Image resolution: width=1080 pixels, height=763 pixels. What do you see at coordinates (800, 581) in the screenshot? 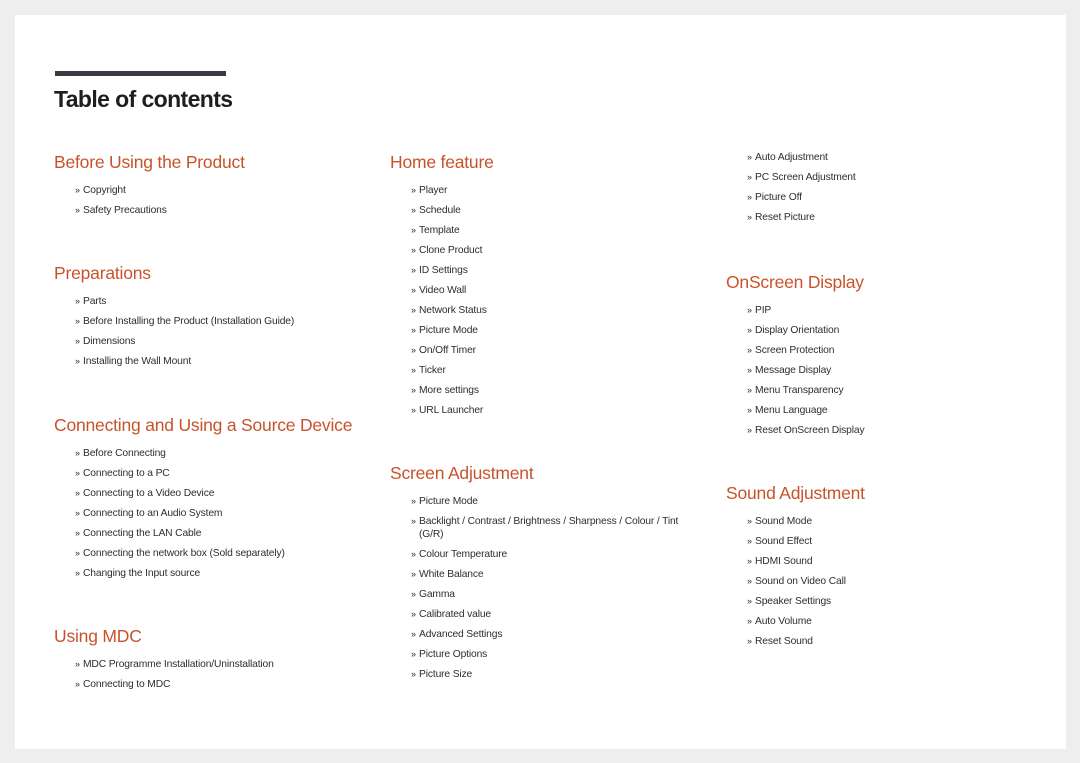
I see `toc-entry-label: Sound on Video Call` at bounding box center [800, 581].